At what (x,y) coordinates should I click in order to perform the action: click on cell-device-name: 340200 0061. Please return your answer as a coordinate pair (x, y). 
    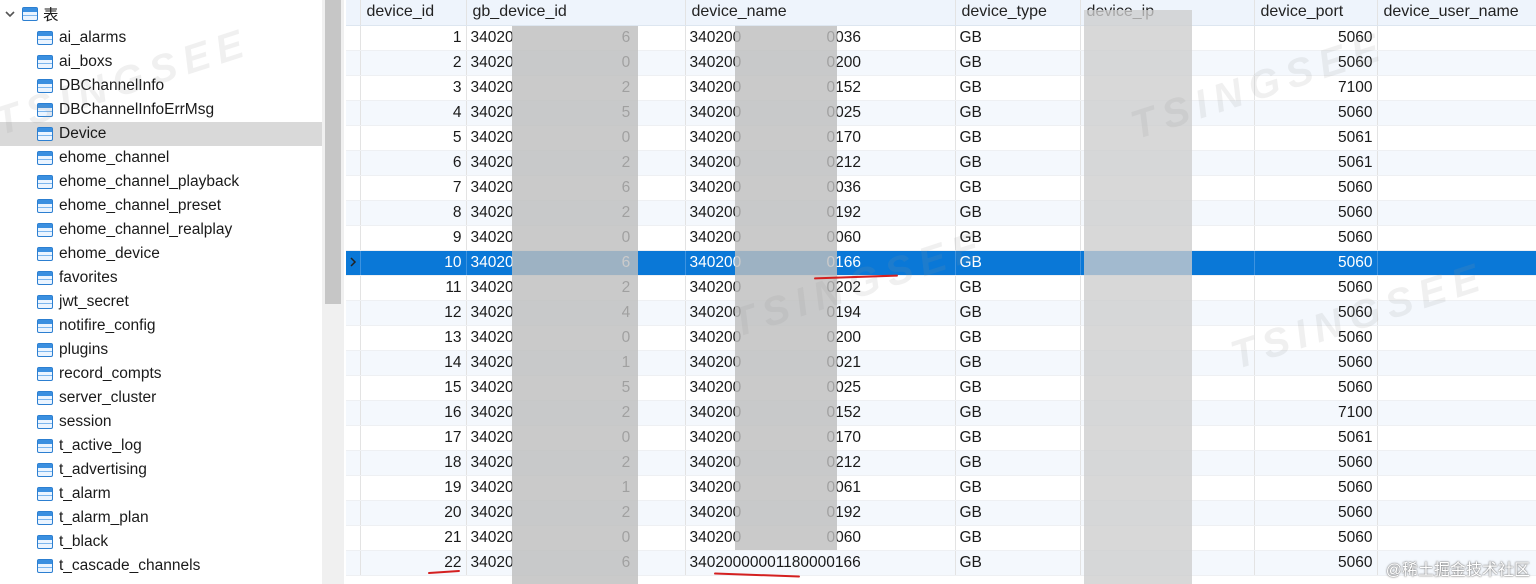
    Looking at the image, I should click on (820, 488).